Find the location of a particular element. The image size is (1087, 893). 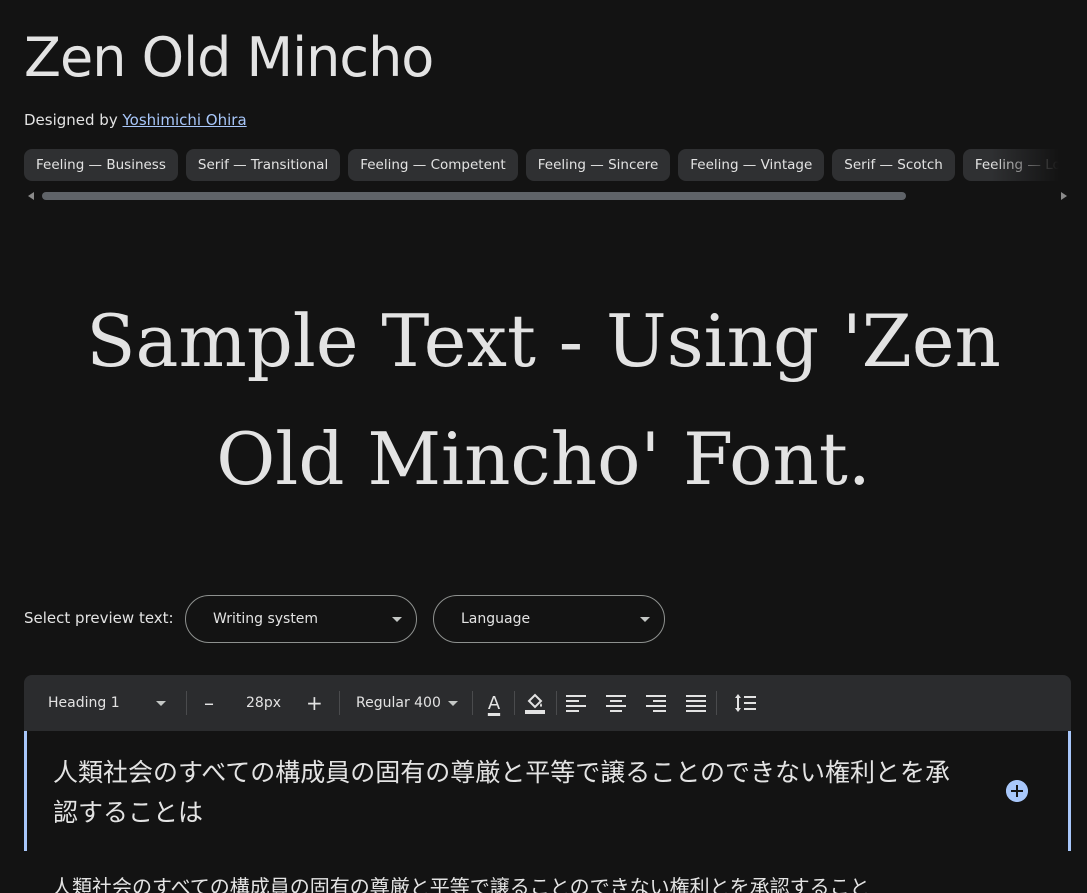

preview-label: Select preview text: is located at coordinates (99, 618).